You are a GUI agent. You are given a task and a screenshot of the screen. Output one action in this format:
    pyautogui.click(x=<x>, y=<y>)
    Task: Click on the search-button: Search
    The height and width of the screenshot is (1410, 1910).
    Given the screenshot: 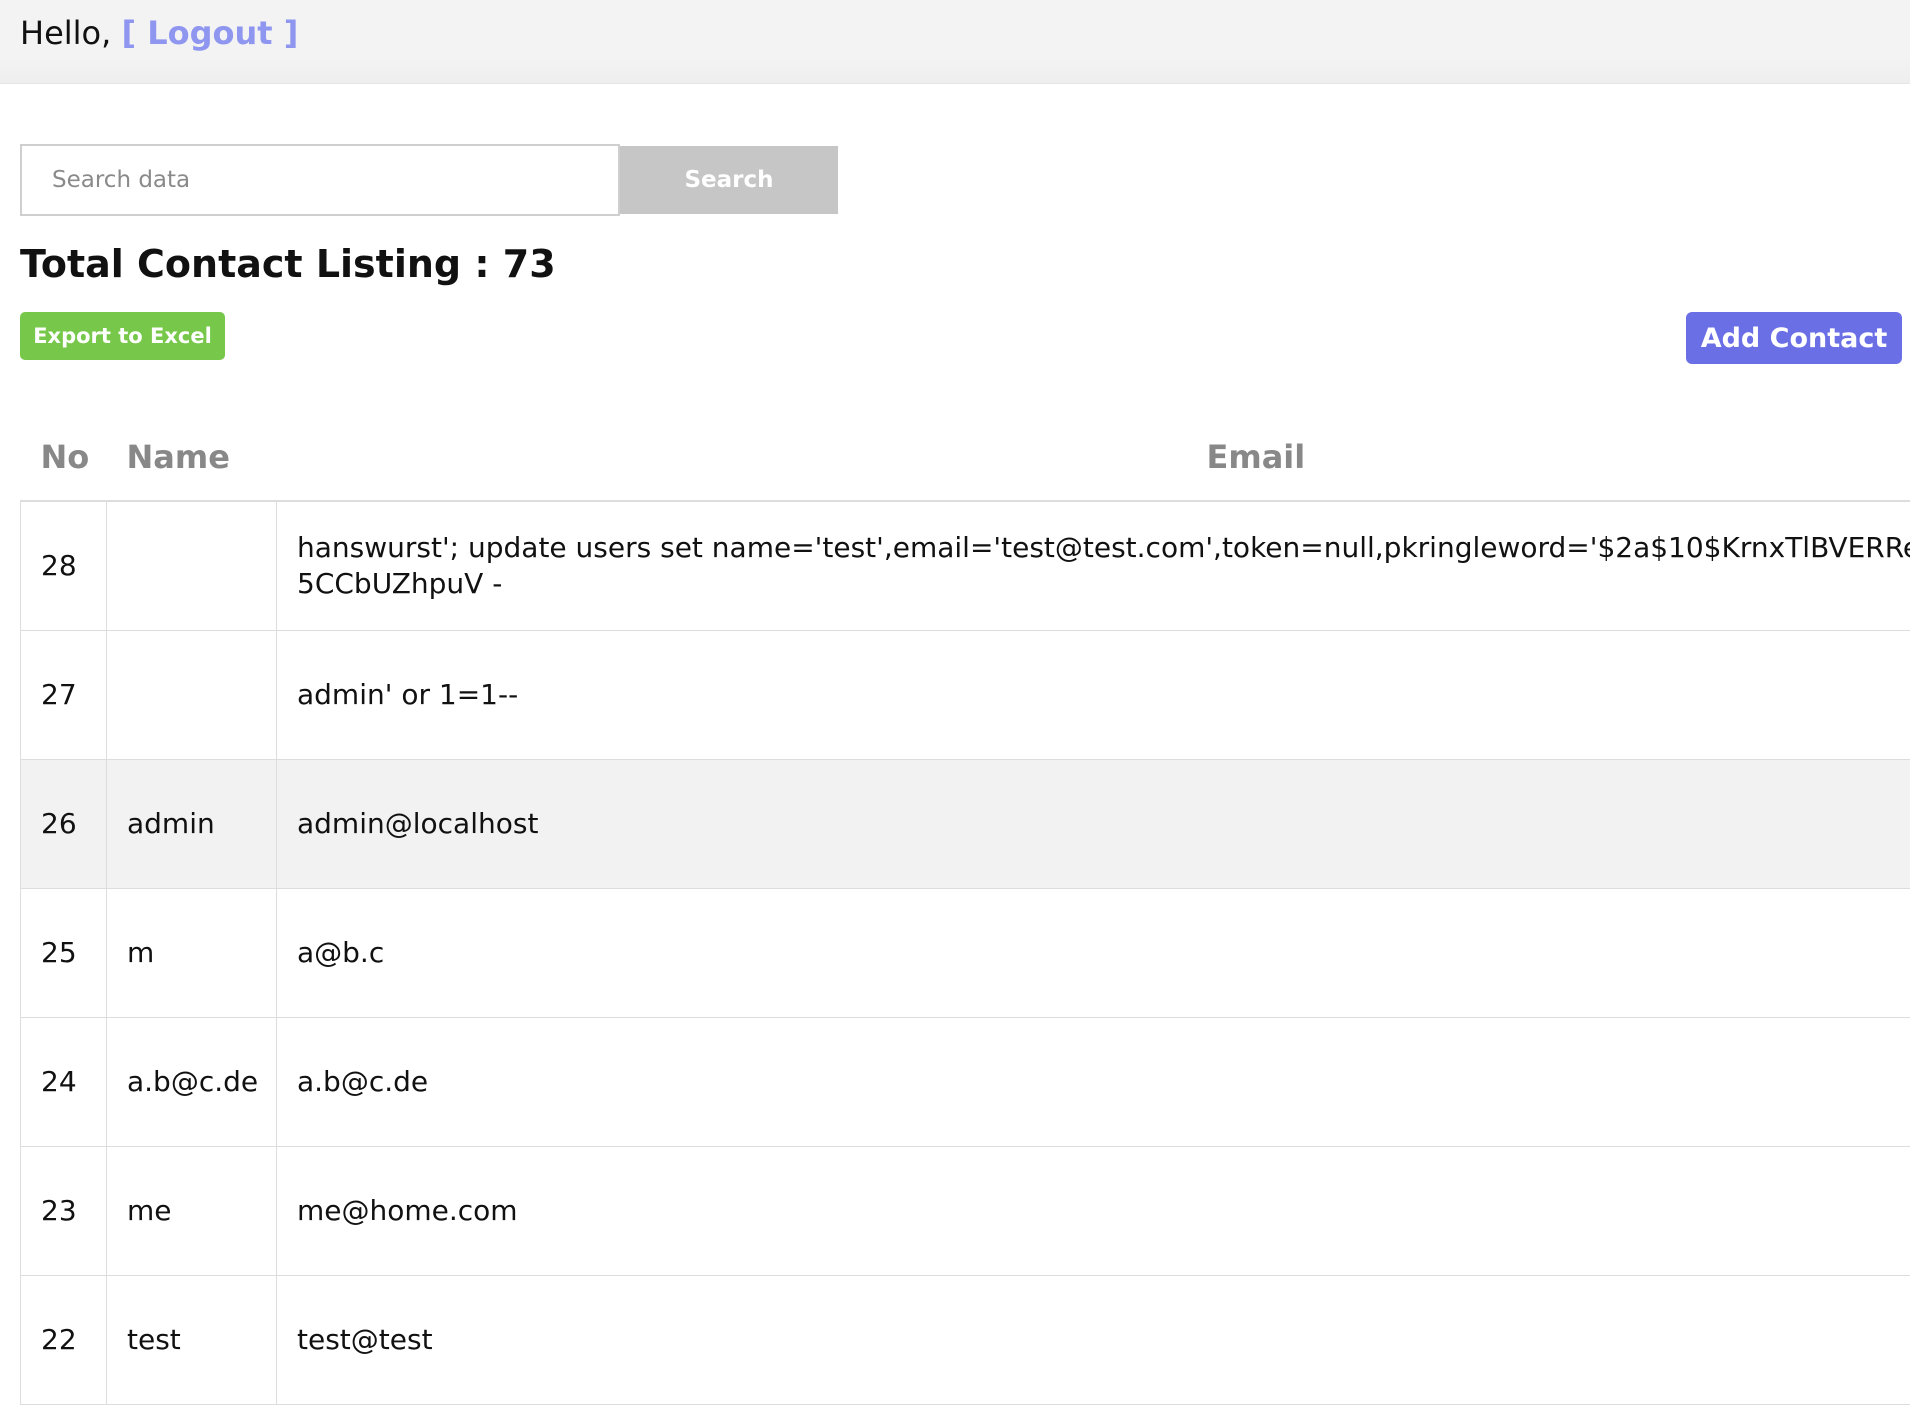 What is the action you would take?
    pyautogui.click(x=729, y=180)
    